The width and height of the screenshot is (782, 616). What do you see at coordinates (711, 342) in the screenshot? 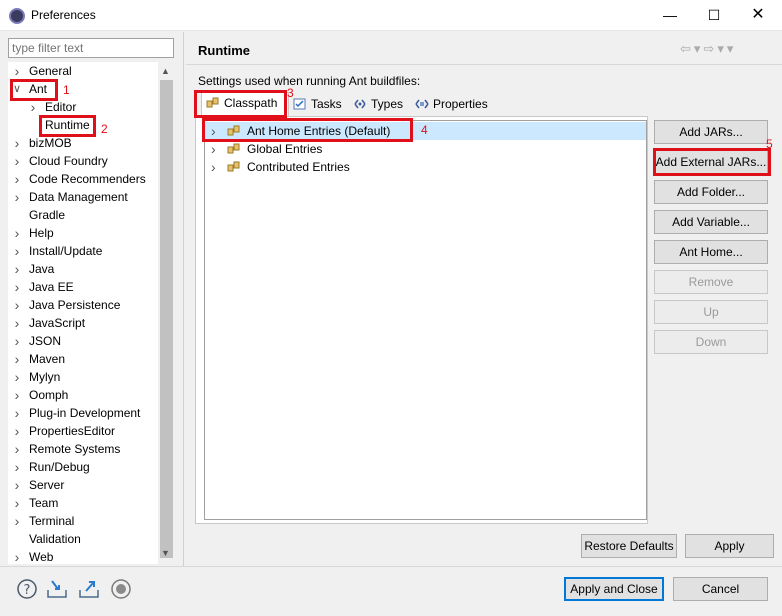
I see `down-button: Down` at bounding box center [711, 342].